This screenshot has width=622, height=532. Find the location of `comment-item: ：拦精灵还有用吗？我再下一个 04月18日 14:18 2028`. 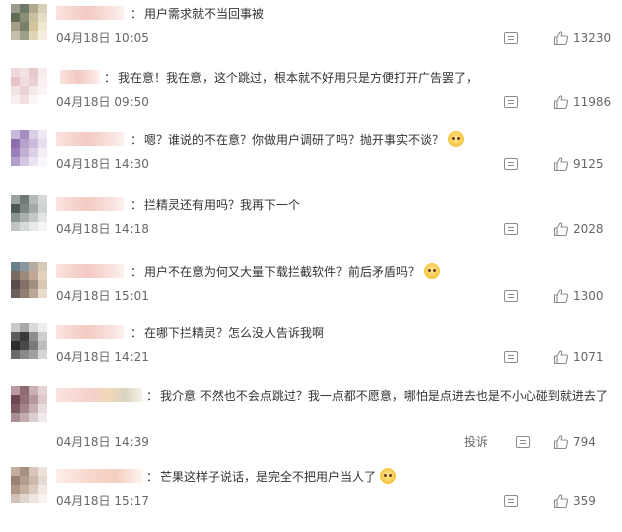

comment-item: ：拦精灵还有用吗？我再下一个 04月18日 14:18 2028 is located at coordinates (311, 227).